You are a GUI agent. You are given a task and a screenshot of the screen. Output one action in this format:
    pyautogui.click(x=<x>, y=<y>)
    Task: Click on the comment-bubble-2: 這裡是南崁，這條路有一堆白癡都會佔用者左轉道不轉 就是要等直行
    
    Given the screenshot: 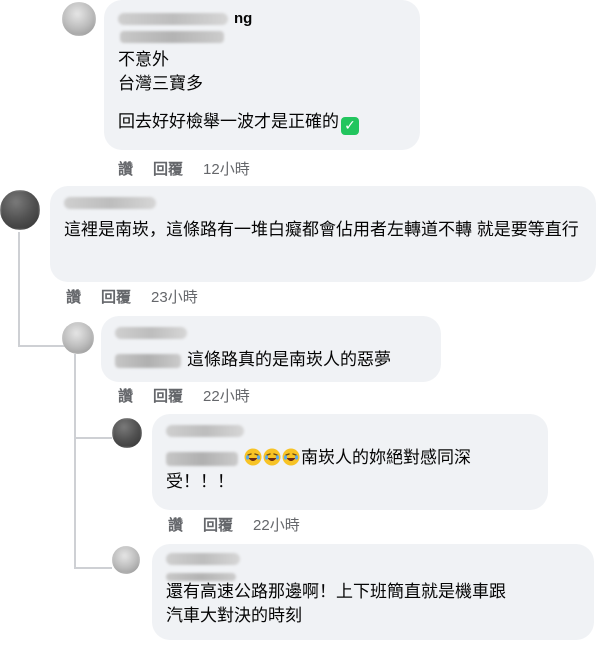 What is the action you would take?
    pyautogui.click(x=323, y=234)
    